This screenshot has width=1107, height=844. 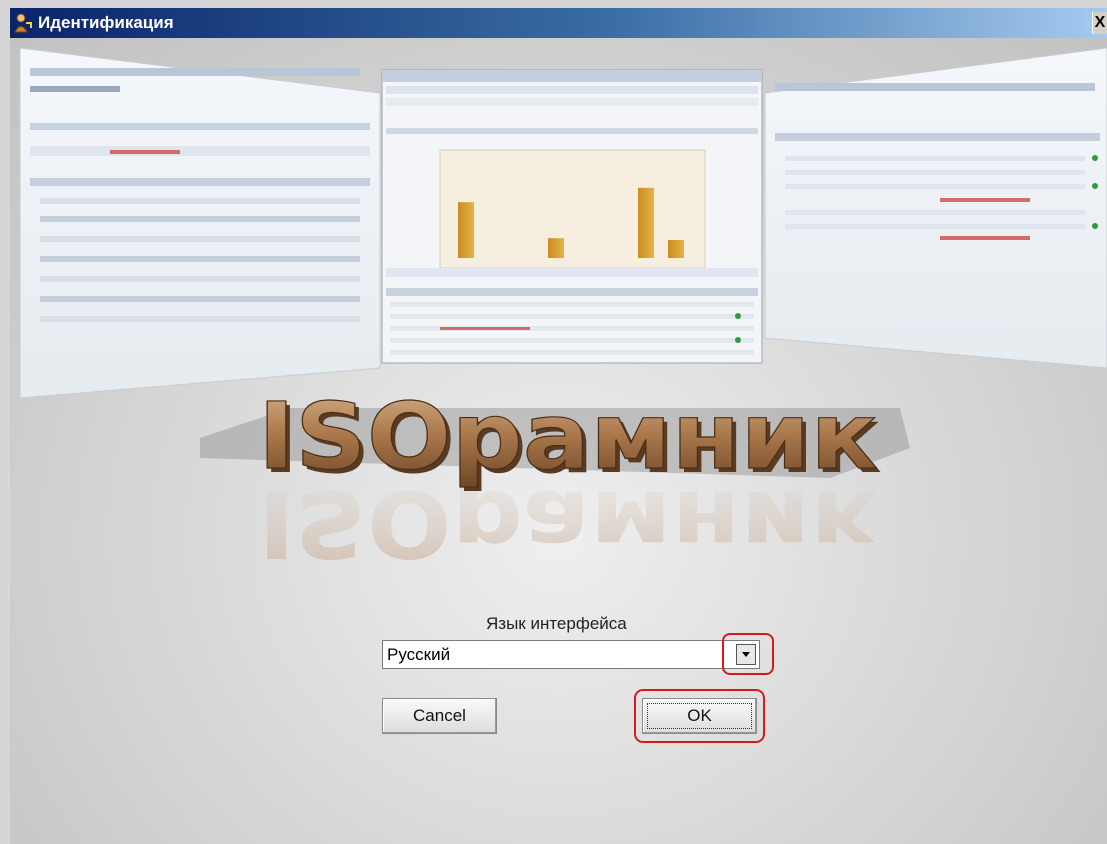 I want to click on window-title: Идентификация, so click(x=106, y=22).